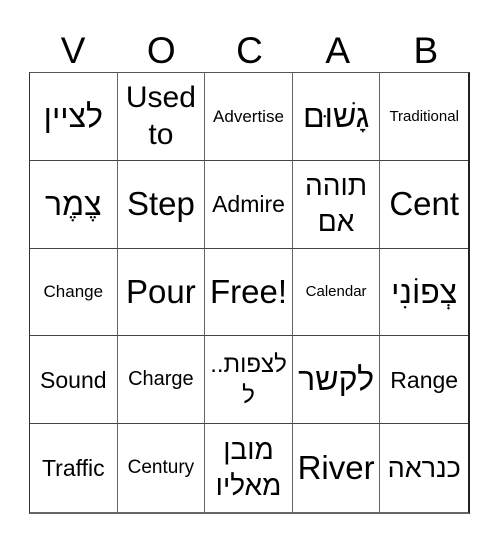  I want to click on cell-text: לציין, so click(73, 116).